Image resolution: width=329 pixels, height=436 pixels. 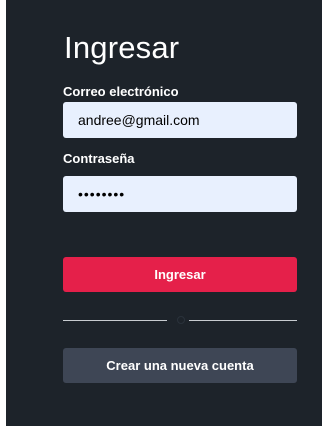 I want to click on divider, so click(x=180, y=320).